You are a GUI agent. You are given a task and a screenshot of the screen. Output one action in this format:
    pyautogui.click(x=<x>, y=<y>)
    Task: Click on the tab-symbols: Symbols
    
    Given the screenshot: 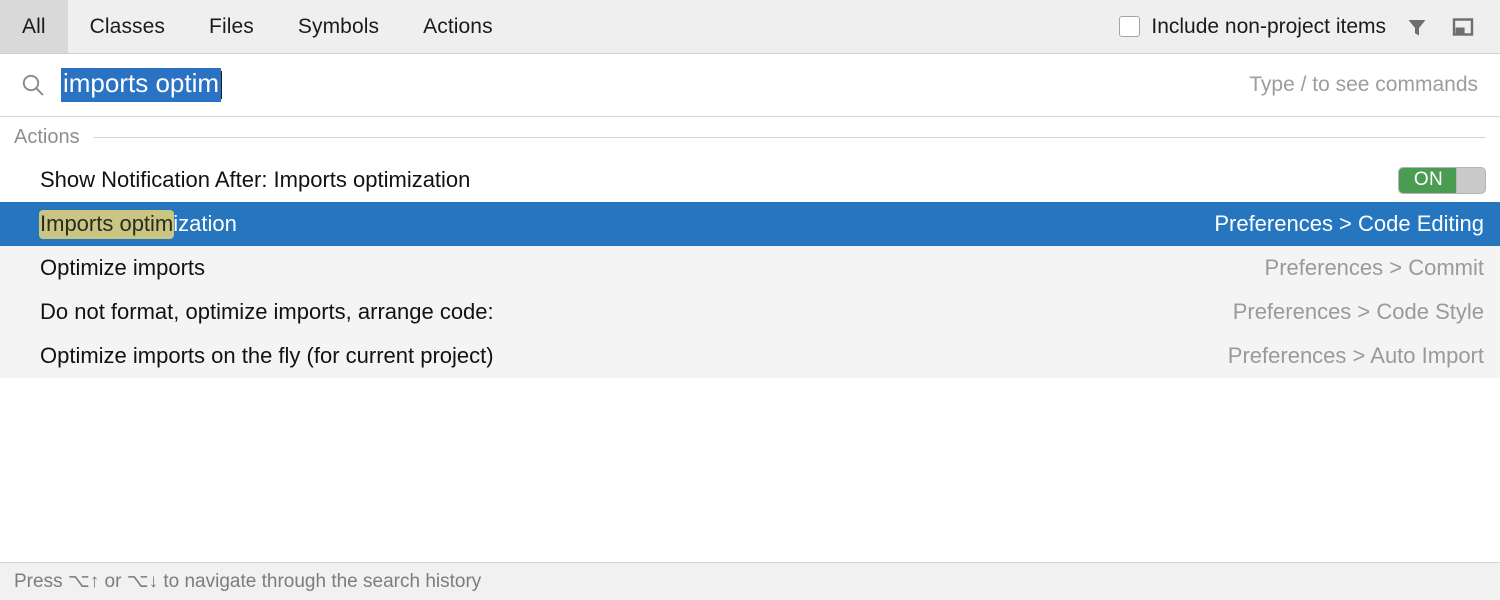 What is the action you would take?
    pyautogui.click(x=338, y=26)
    